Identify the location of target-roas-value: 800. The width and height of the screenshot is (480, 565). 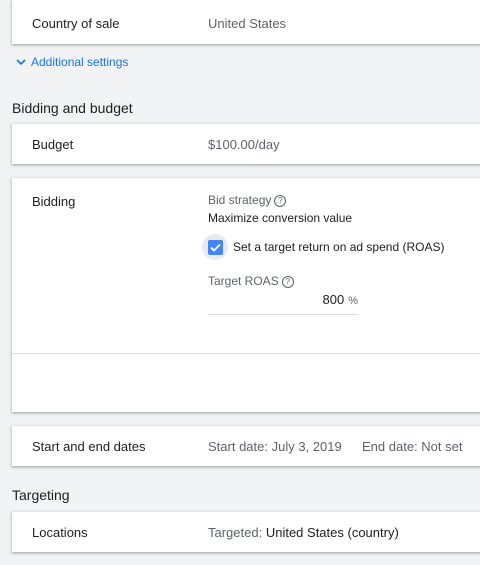
(333, 299).